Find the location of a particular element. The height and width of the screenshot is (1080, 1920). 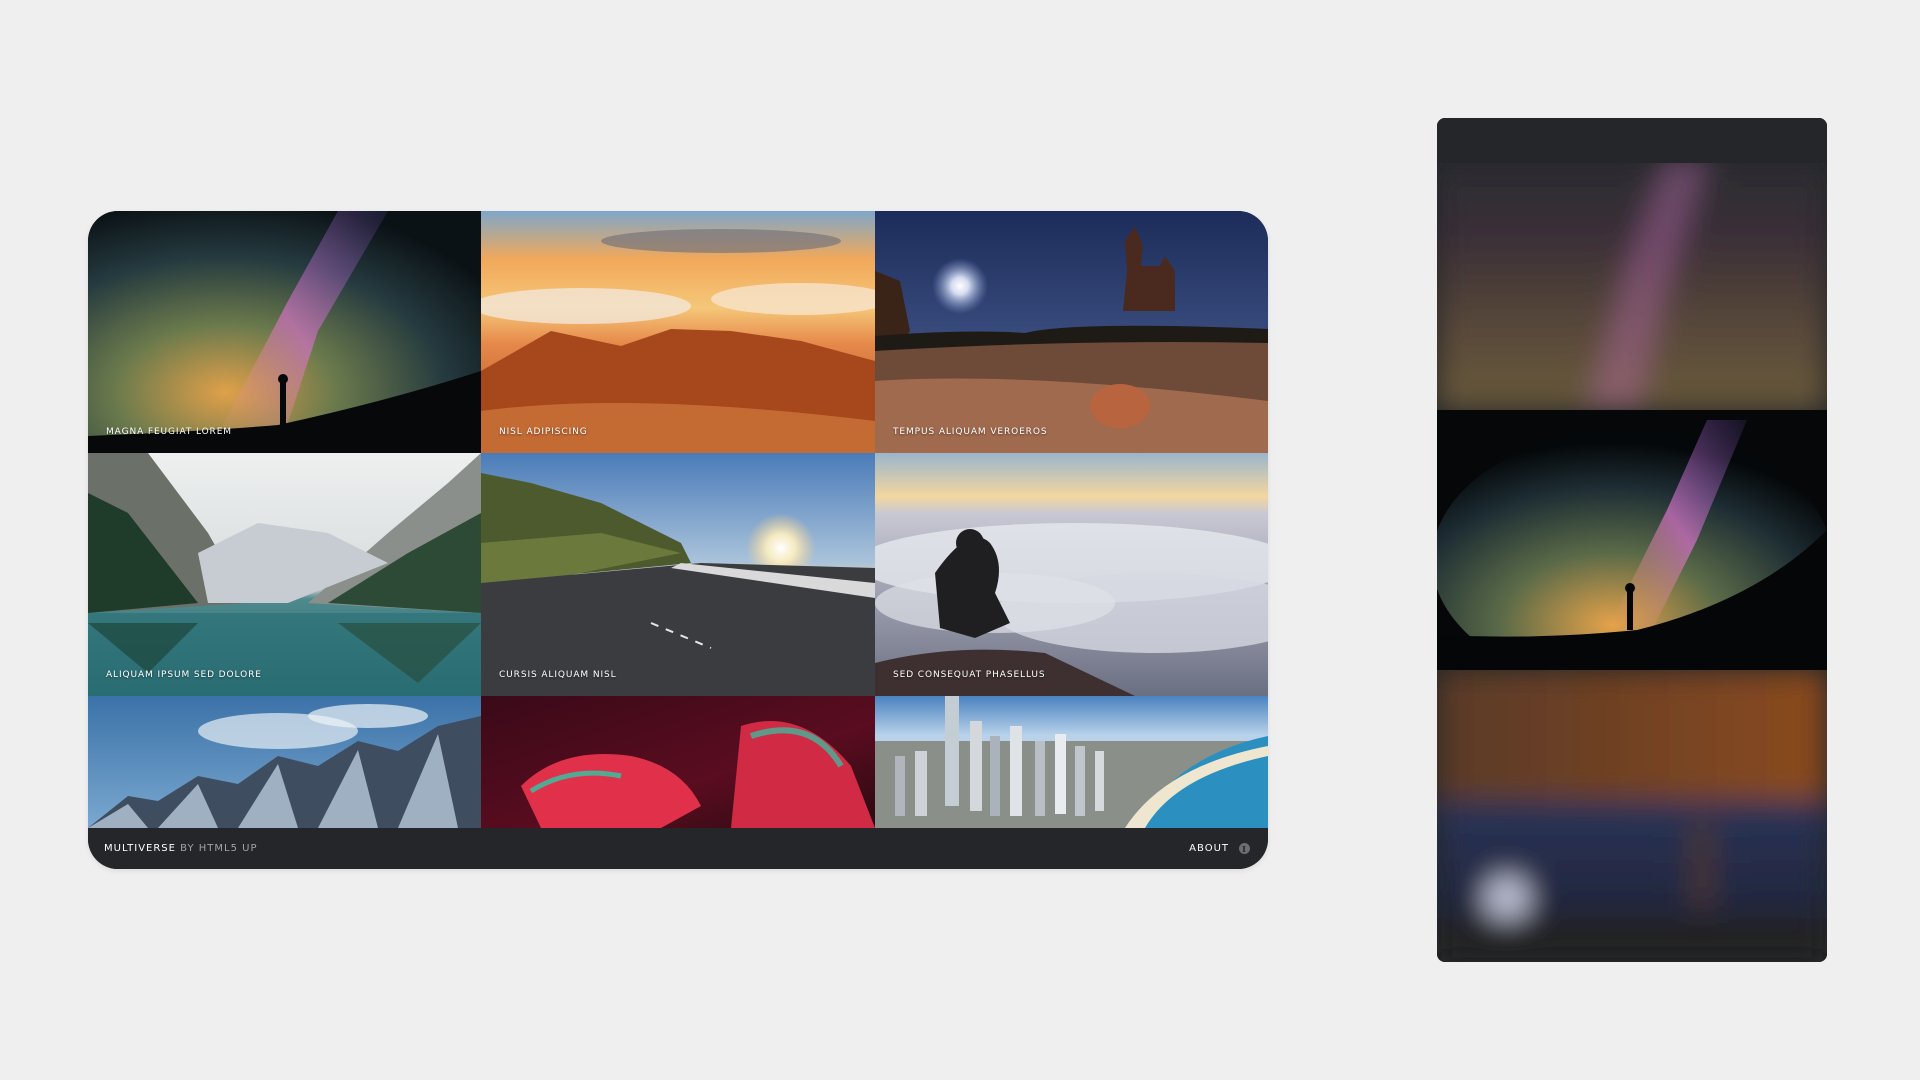

mobile-focused-photo is located at coordinates (1632, 540).